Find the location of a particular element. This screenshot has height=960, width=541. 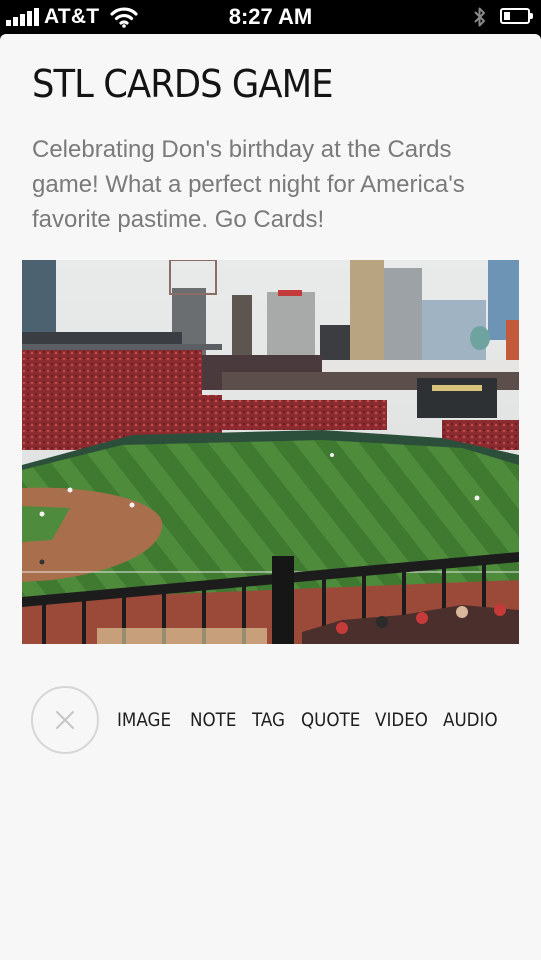

close-icon is located at coordinates (65, 720).